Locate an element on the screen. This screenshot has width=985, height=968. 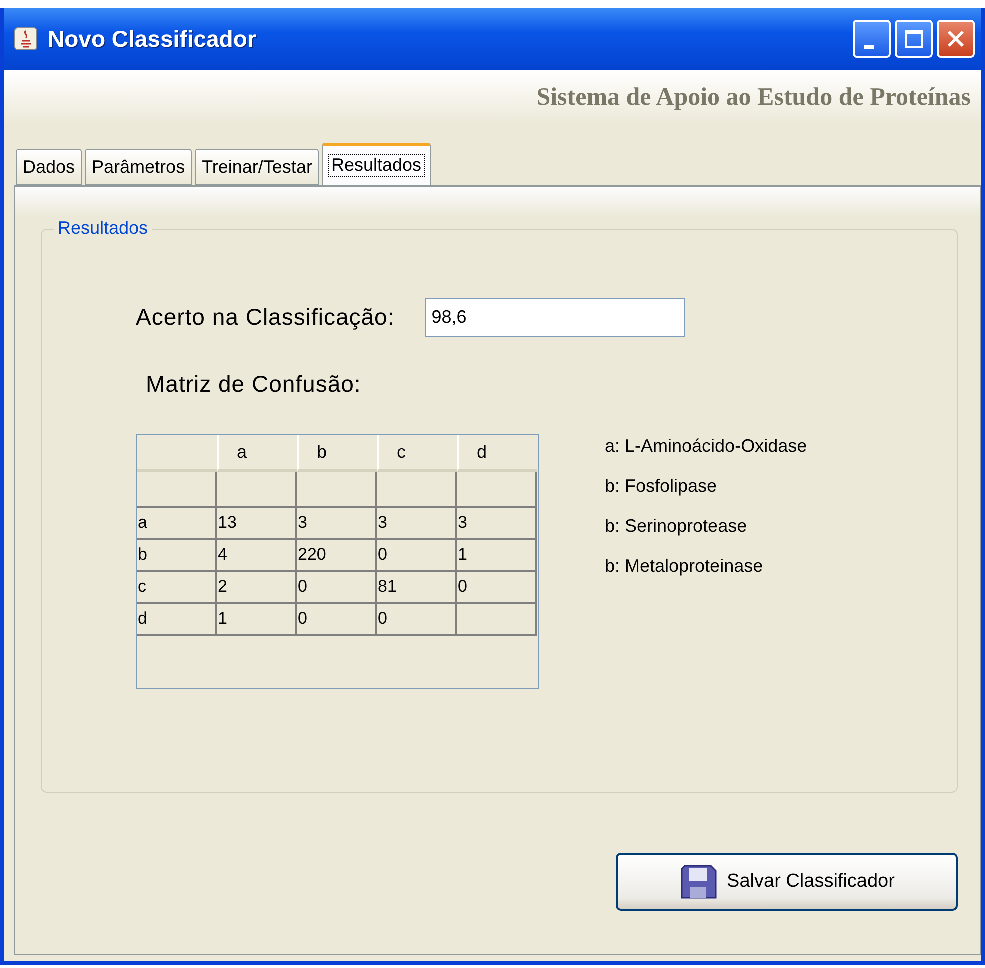
minimize-icon is located at coordinates (869, 47).